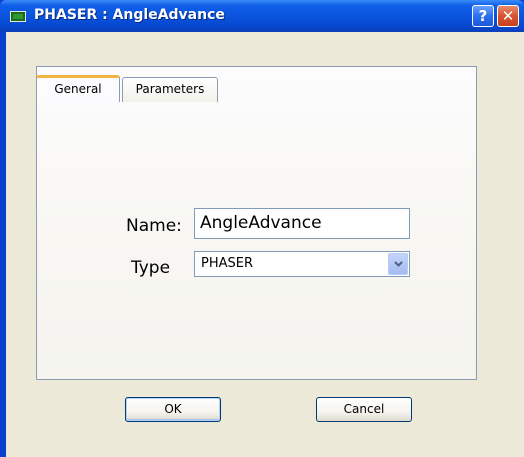 The height and width of the screenshot is (457, 524). Describe the element at coordinates (302, 264) in the screenshot. I see `type-select: PHASER` at that location.